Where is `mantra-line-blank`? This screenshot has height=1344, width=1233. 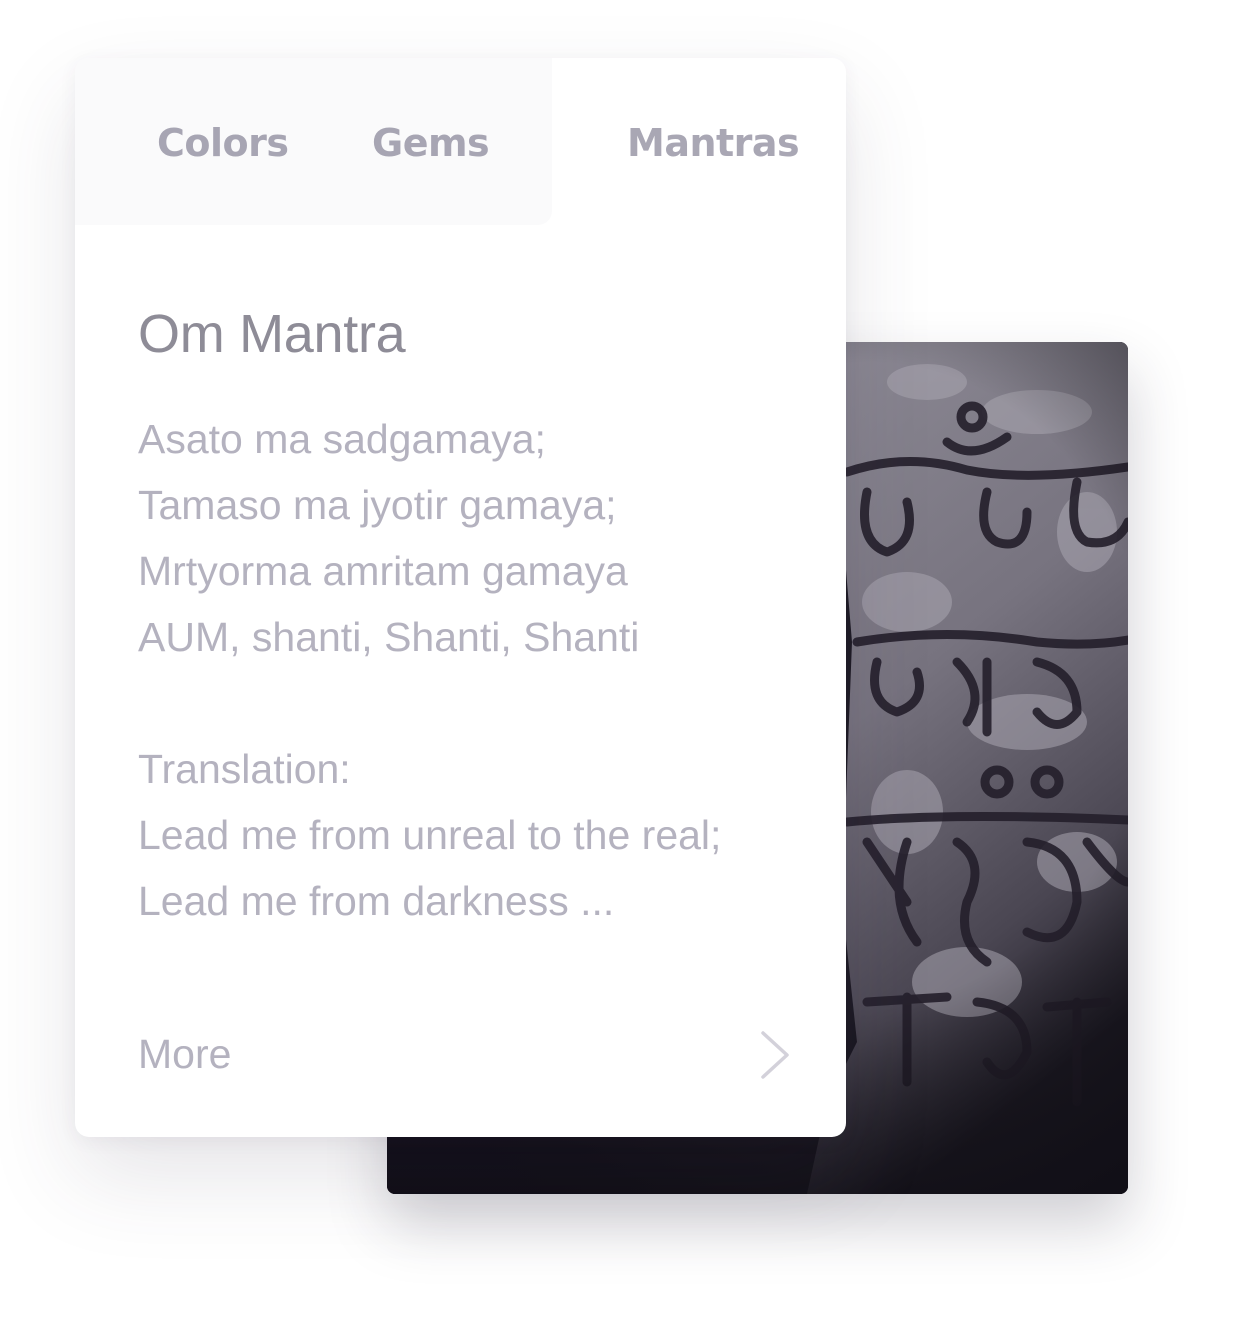 mantra-line-blank is located at coordinates (478, 703).